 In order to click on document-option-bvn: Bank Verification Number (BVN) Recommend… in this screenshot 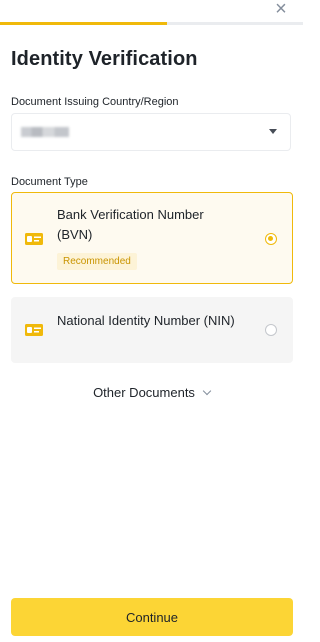, I will do `click(152, 238)`.